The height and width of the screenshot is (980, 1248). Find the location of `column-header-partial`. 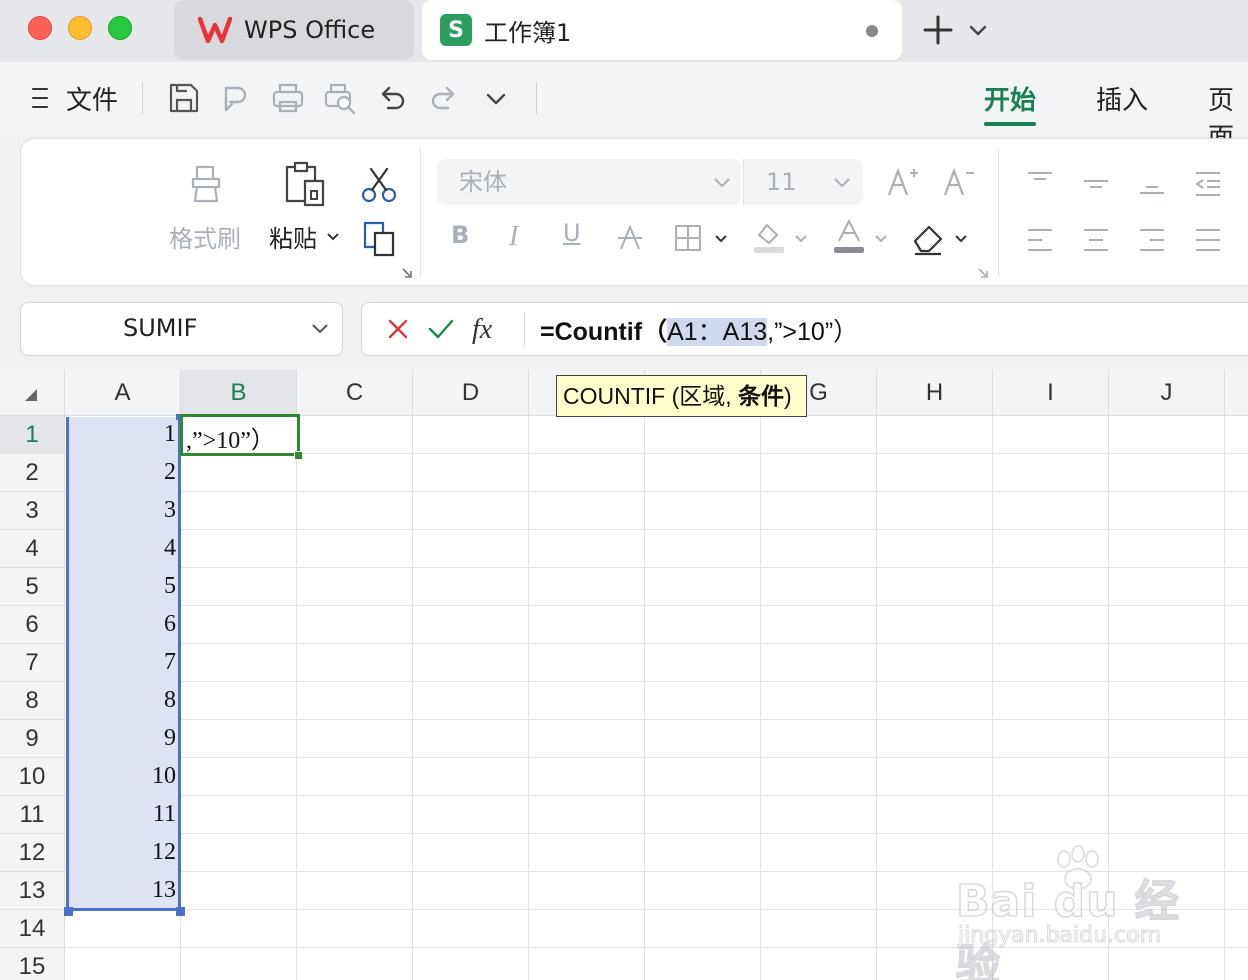

column-header-partial is located at coordinates (1236, 393).